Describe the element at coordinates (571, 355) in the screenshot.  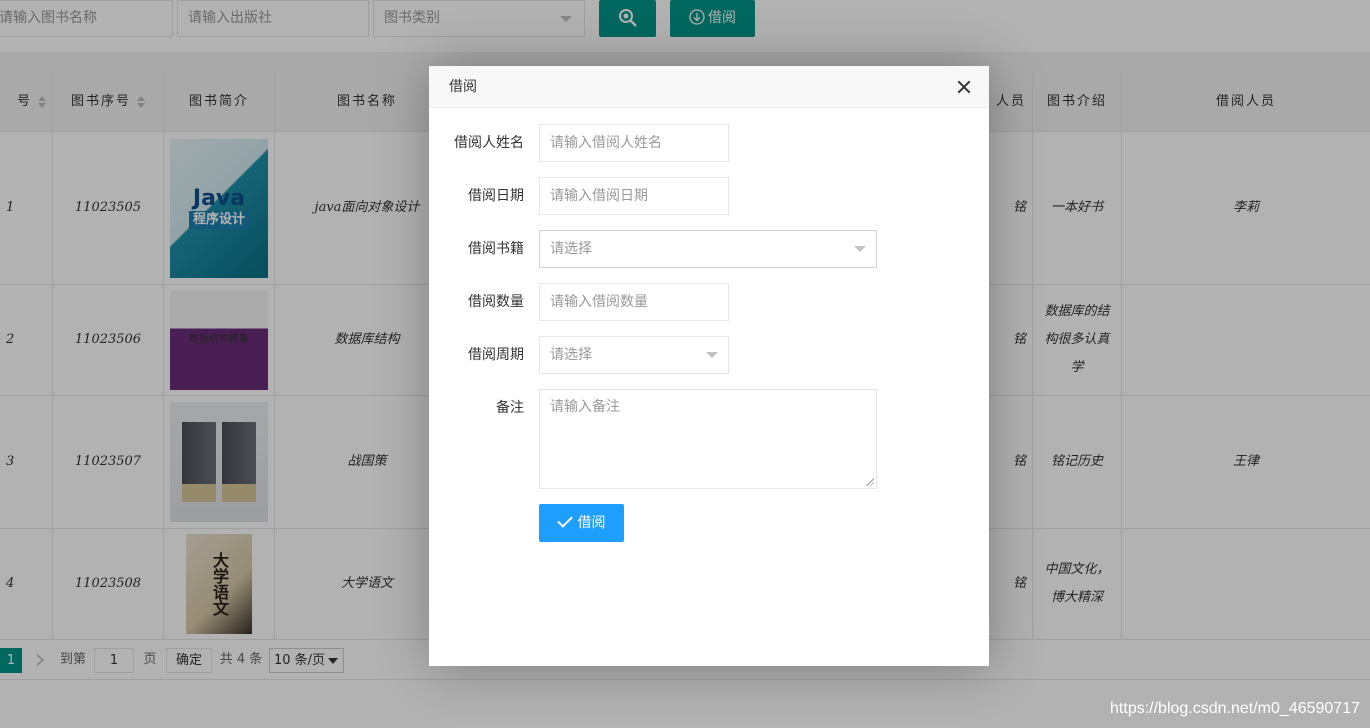
I see `period-select-value: 请选择` at that location.